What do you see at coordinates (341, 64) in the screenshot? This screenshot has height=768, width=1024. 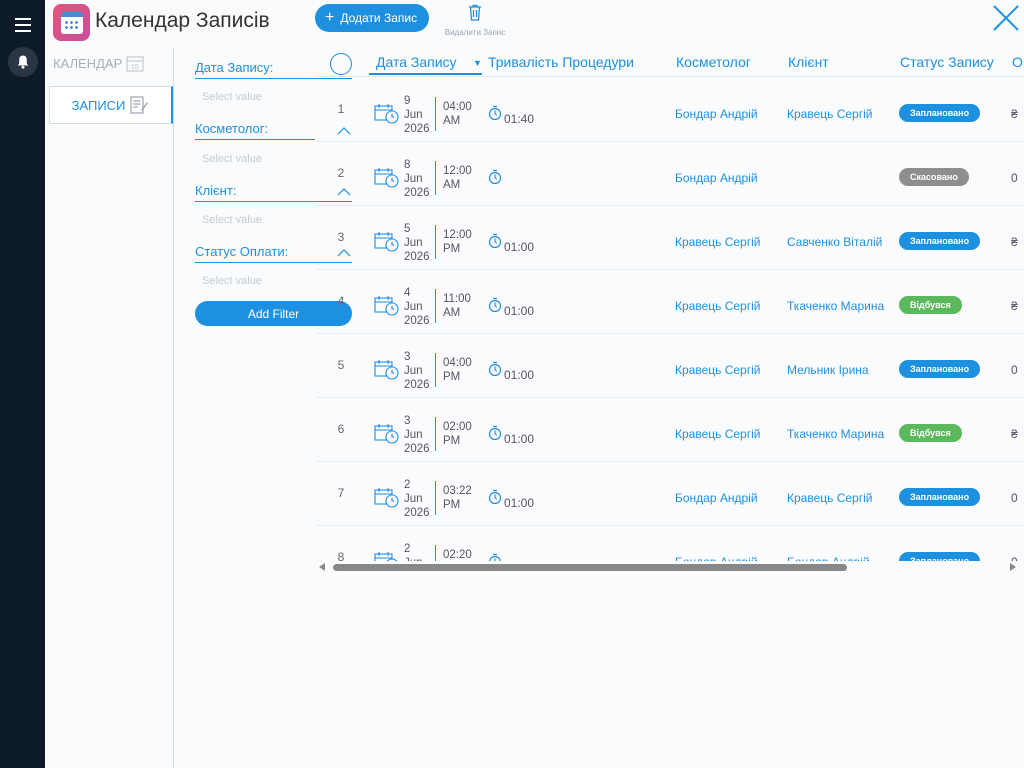 I see `select-all-toggle-icon` at bounding box center [341, 64].